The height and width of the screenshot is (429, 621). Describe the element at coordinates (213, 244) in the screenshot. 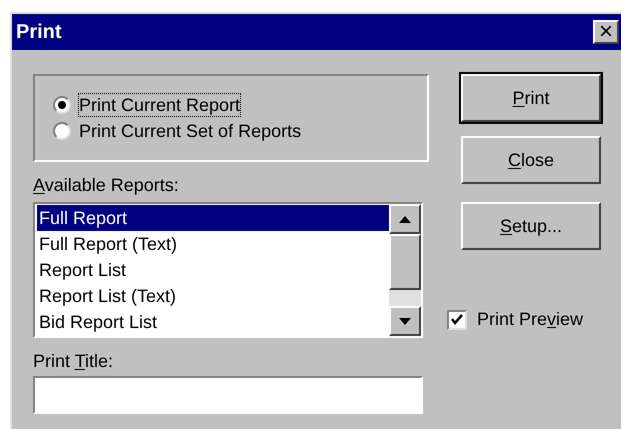

I see `list-item: Full Report (Text)` at that location.